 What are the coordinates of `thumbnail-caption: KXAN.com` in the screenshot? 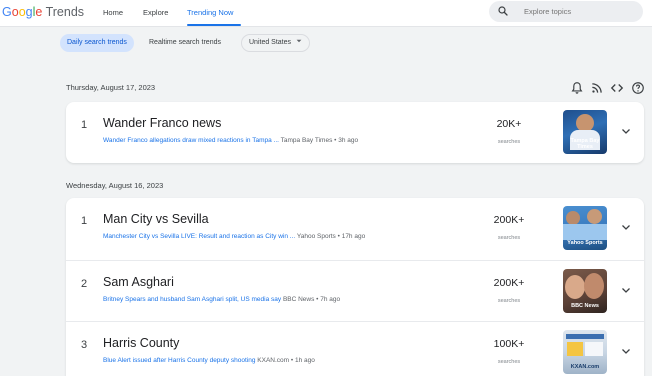 It's located at (585, 367).